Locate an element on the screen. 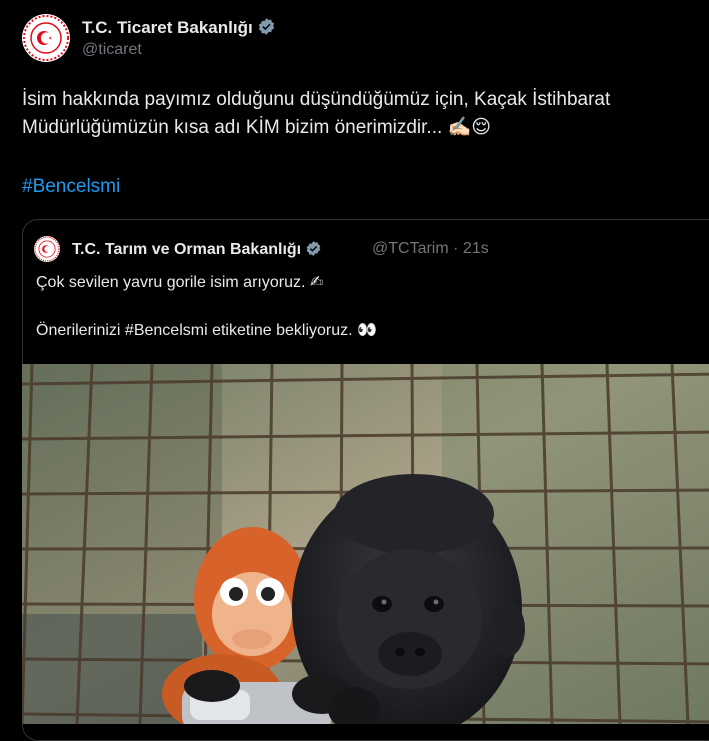  author-name: T.C. Ticaret Bakanlığı is located at coordinates (179, 27).